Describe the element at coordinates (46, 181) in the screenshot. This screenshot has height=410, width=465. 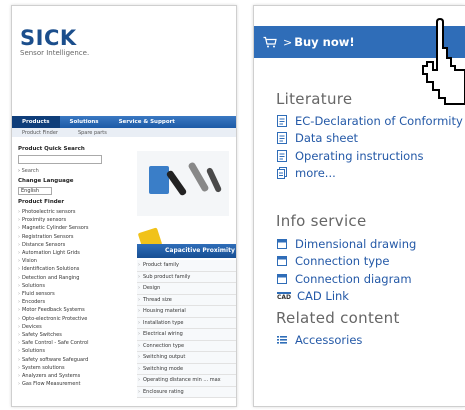
I see `change-language-heading: Change Language` at that location.